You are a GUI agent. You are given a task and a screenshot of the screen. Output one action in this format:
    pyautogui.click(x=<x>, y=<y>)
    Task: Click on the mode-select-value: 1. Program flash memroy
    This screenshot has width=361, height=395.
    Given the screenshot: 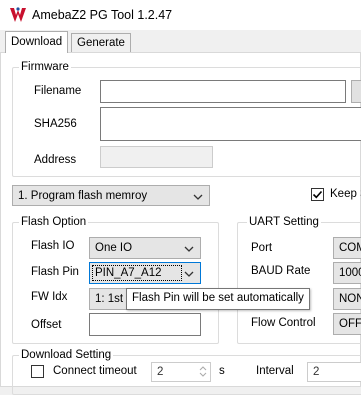 What is the action you would take?
    pyautogui.click(x=83, y=196)
    